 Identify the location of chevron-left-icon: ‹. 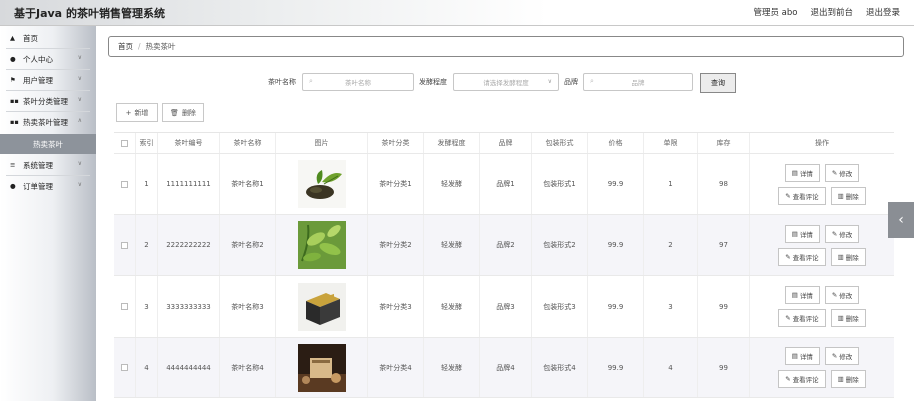
(901, 220).